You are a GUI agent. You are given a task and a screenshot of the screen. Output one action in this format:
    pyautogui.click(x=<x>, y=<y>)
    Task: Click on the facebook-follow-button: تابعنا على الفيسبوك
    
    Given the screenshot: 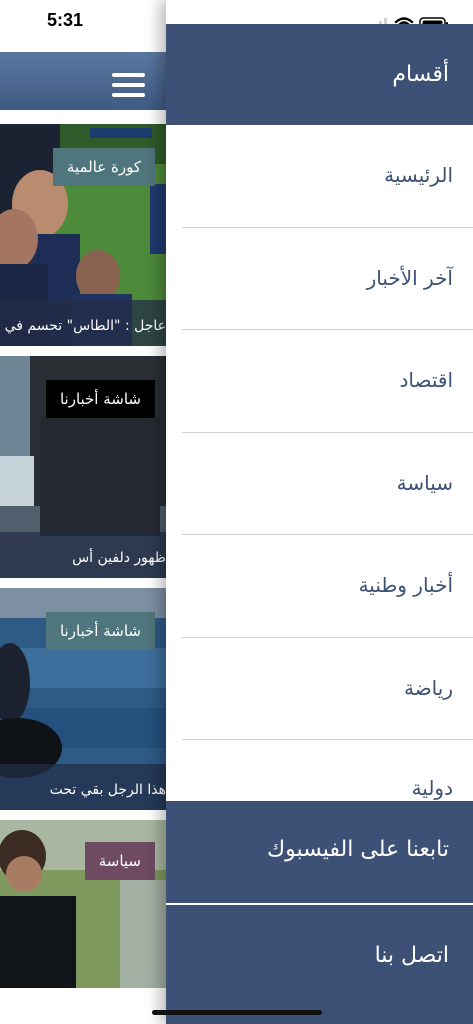 What is the action you would take?
    pyautogui.click(x=319, y=852)
    